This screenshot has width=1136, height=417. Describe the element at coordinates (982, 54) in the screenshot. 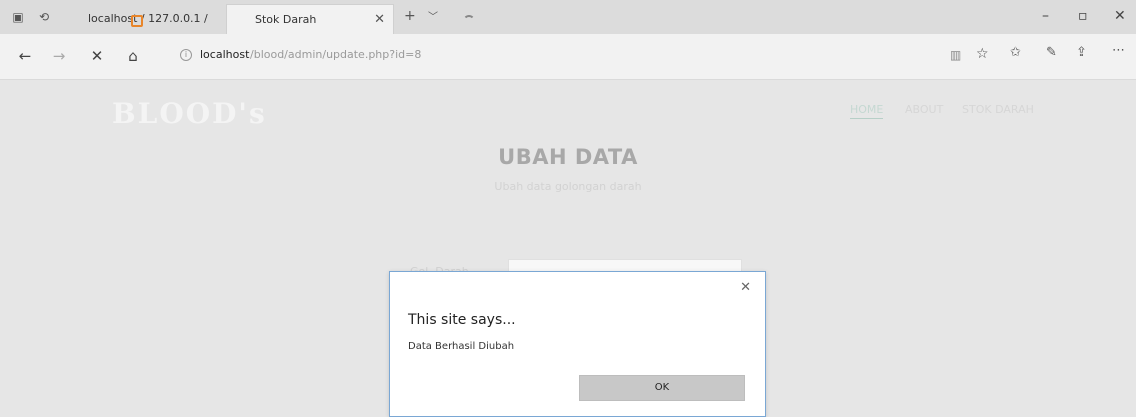

I see `favorite-star-icon: ☆` at that location.